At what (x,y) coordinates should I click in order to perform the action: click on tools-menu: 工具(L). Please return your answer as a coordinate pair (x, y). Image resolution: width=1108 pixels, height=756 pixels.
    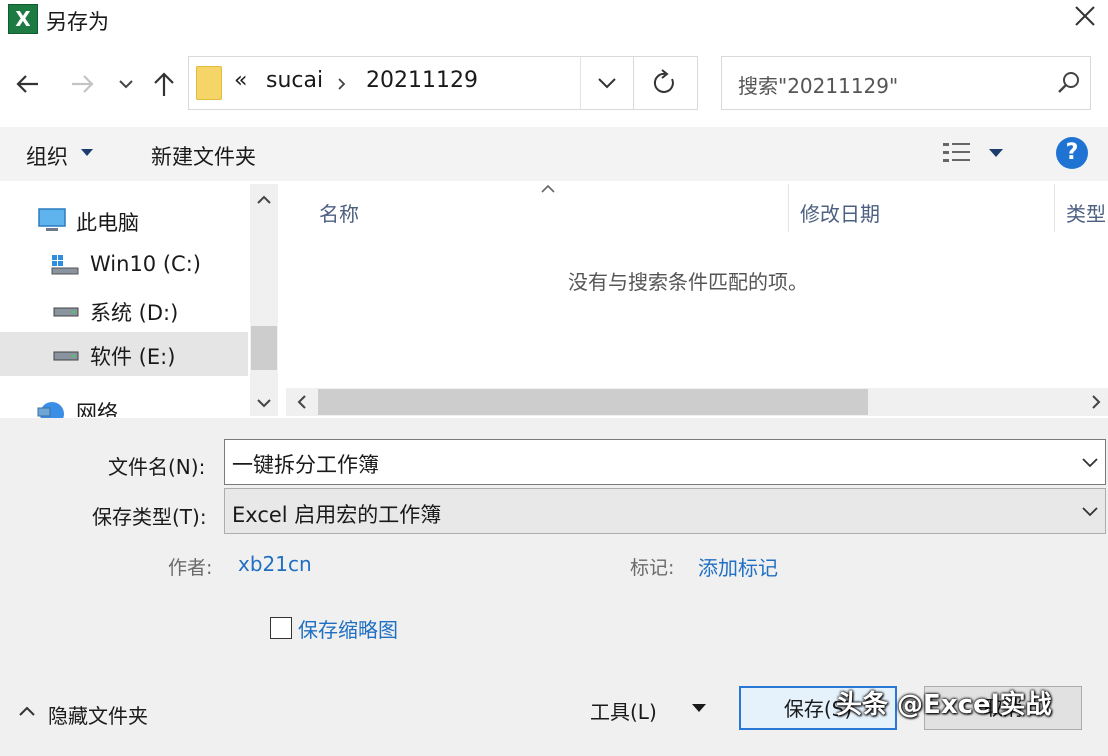
    Looking at the image, I should click on (623, 710).